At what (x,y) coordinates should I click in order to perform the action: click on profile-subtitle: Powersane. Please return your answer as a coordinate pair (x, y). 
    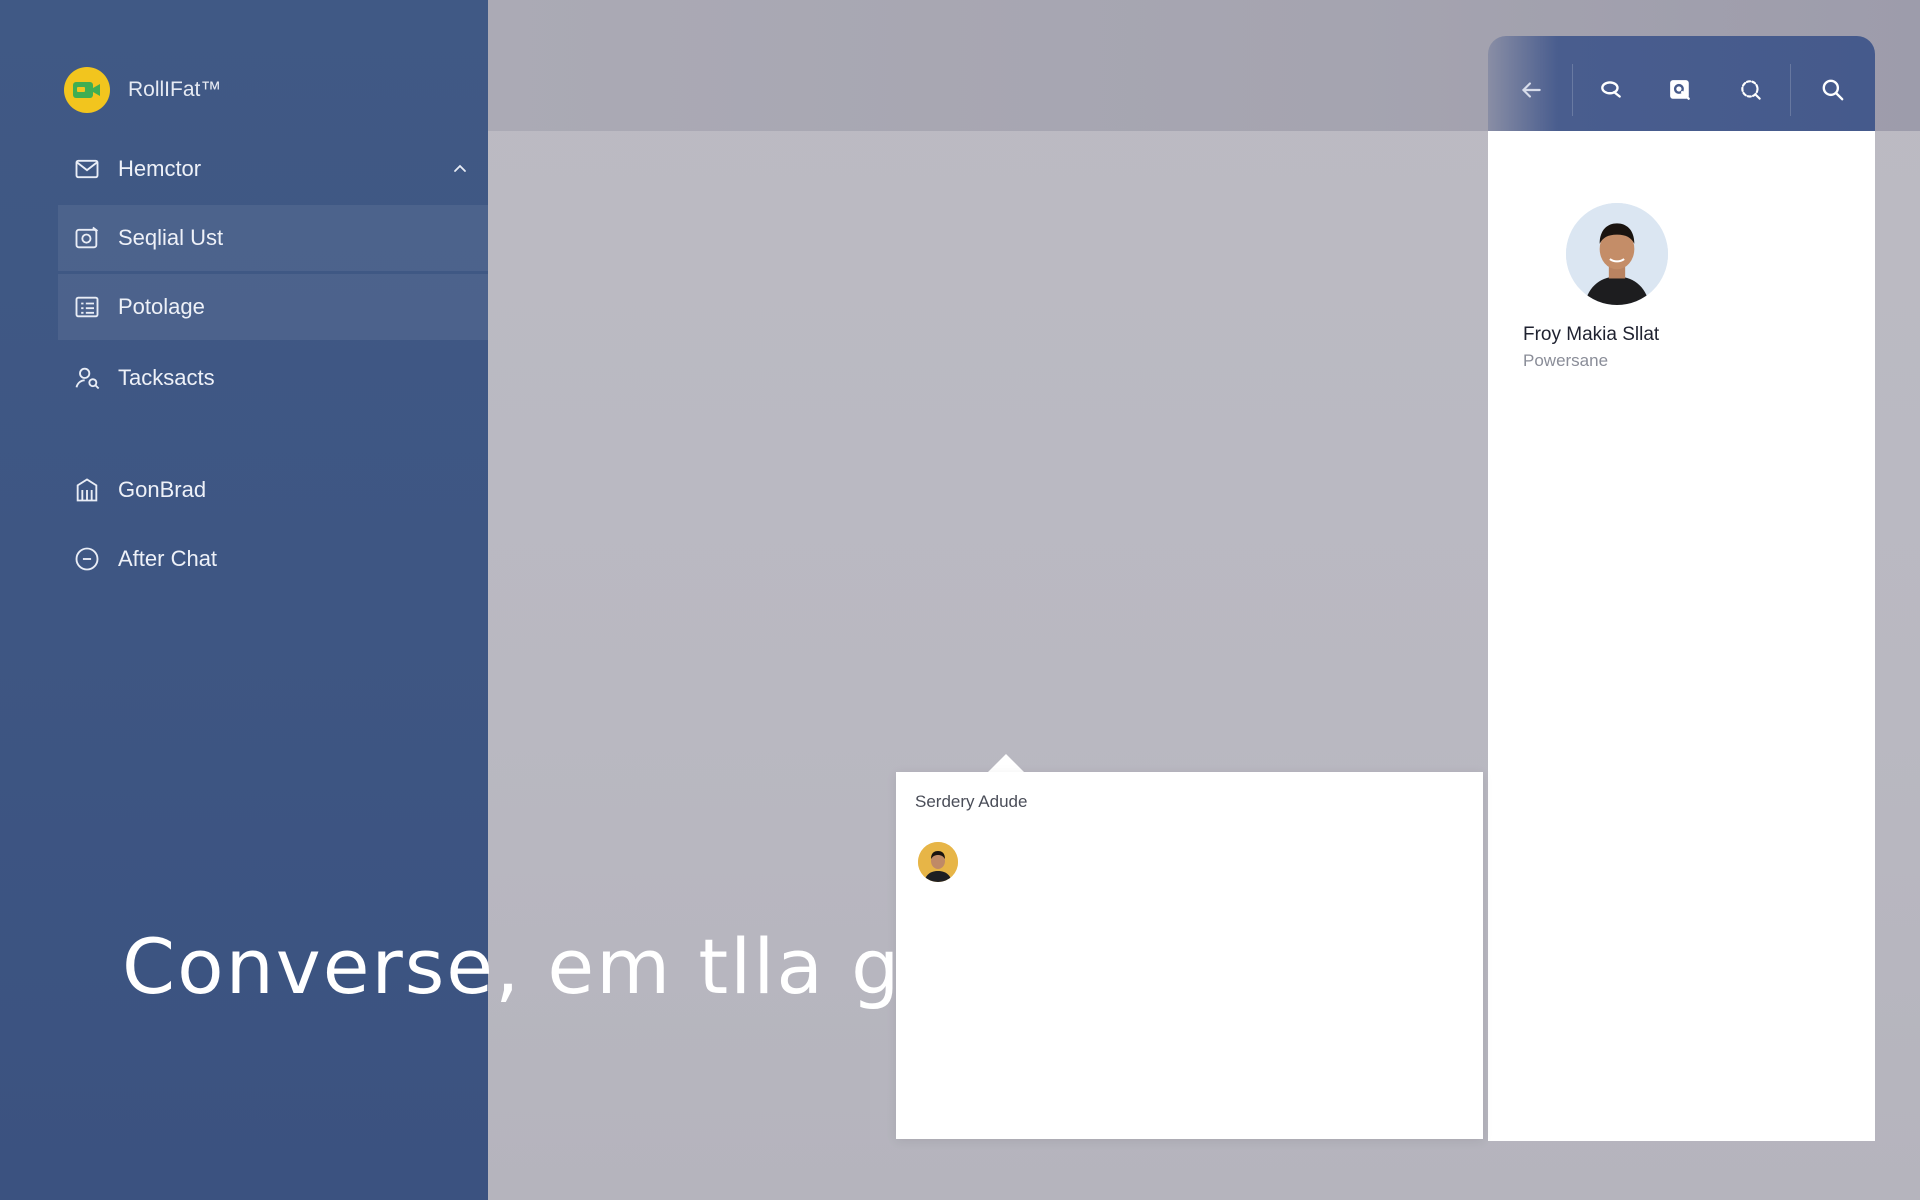
    Looking at the image, I should click on (1566, 360).